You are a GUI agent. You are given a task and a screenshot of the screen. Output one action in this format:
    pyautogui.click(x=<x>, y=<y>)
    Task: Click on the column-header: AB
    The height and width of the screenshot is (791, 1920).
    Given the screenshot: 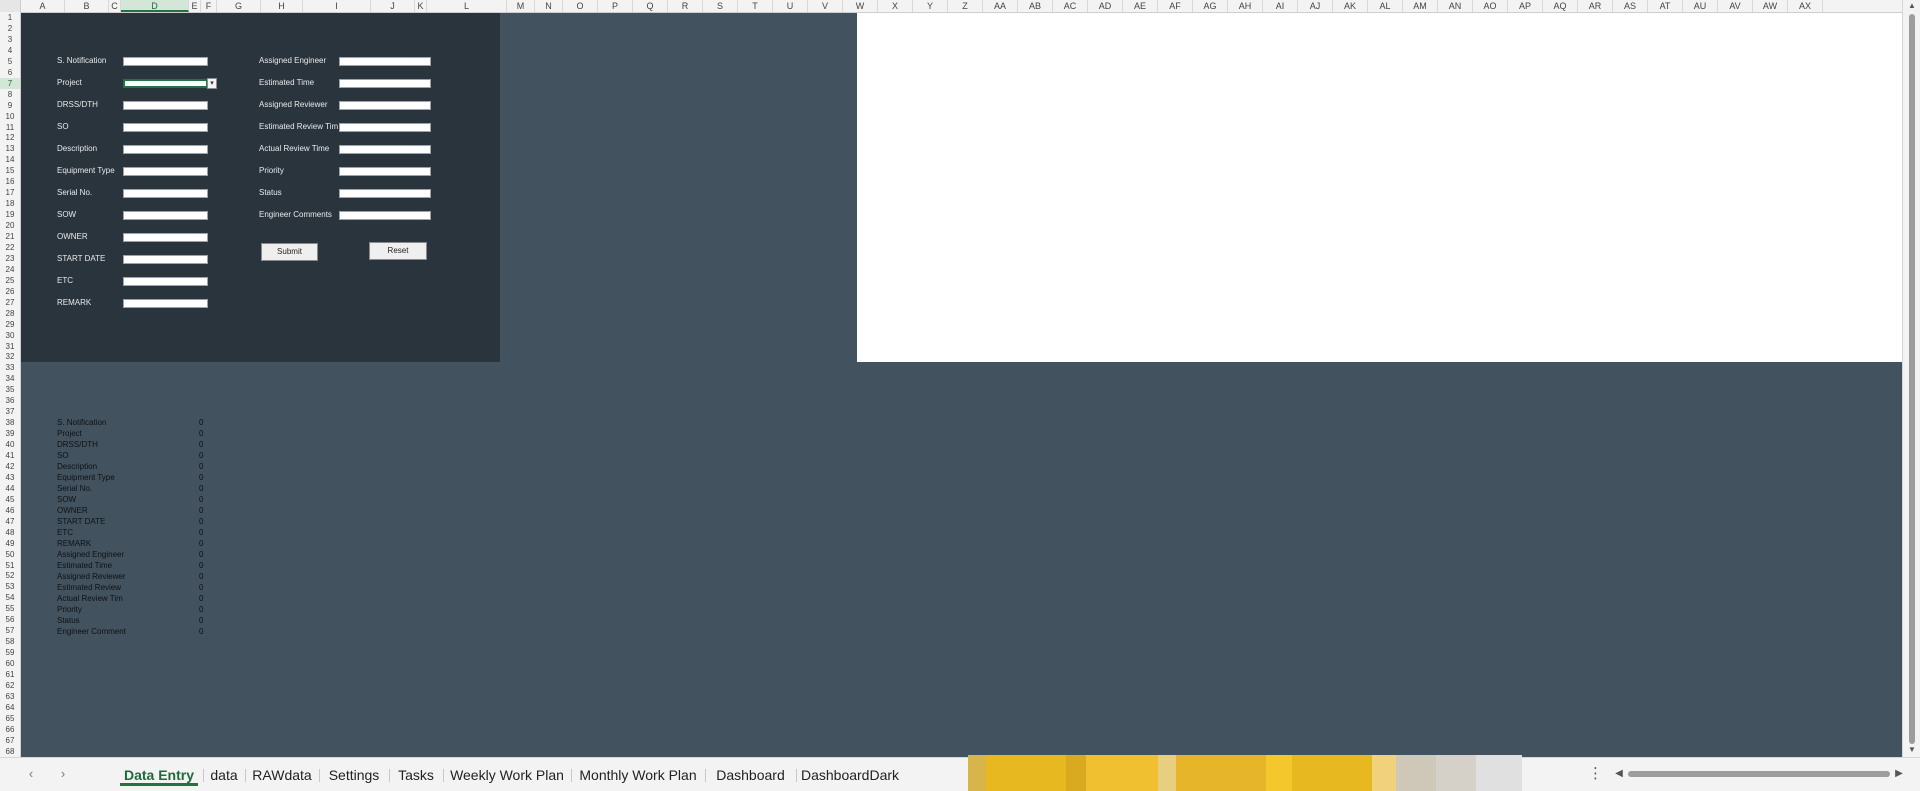 What is the action you would take?
    pyautogui.click(x=1035, y=6)
    